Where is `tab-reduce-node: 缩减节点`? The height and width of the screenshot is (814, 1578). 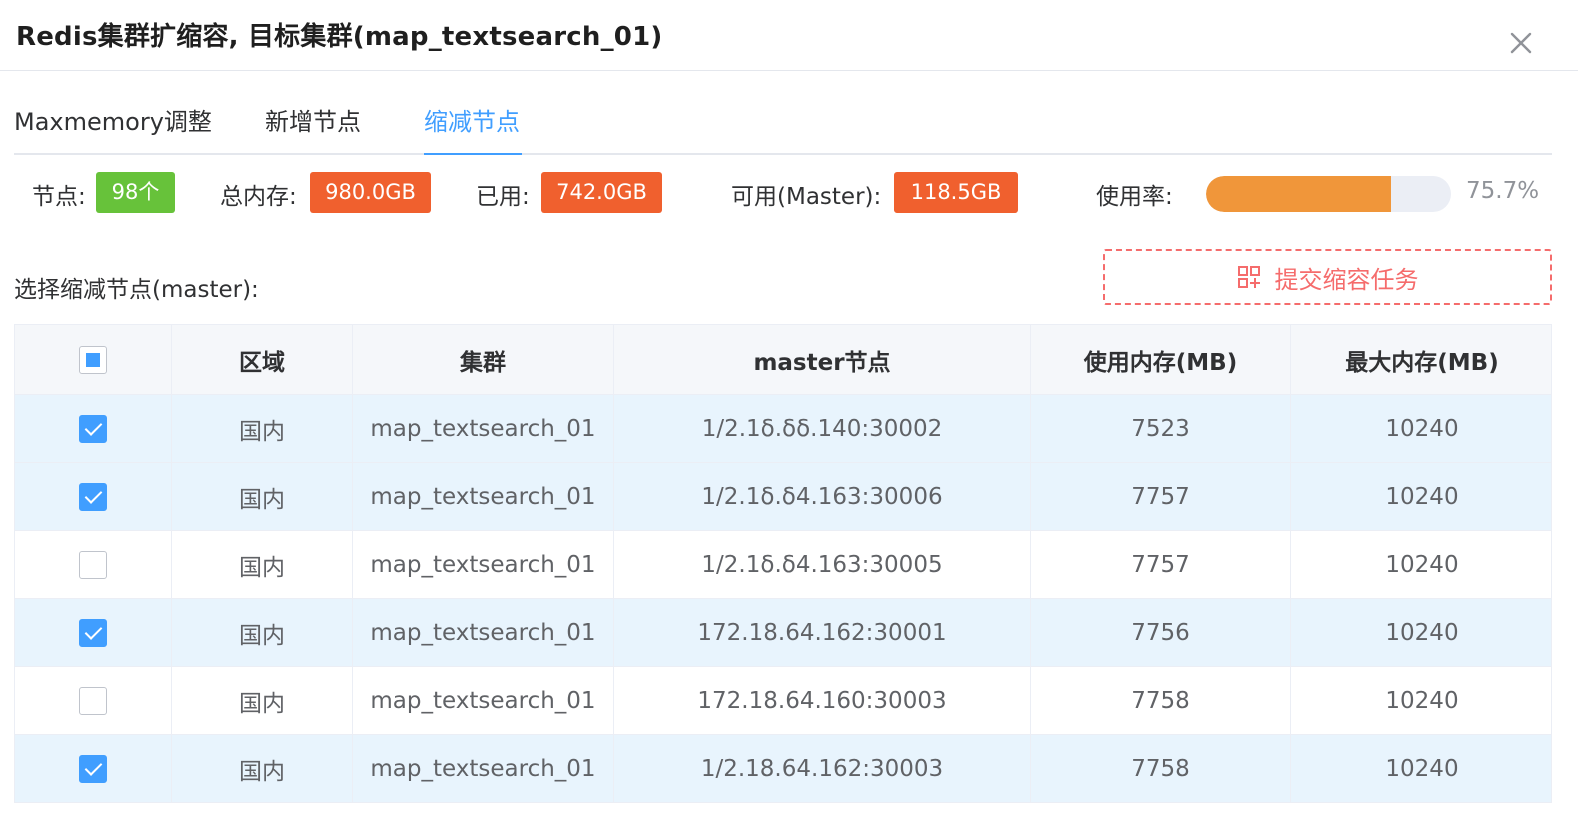 tab-reduce-node: 缩减节点 is located at coordinates (472, 128).